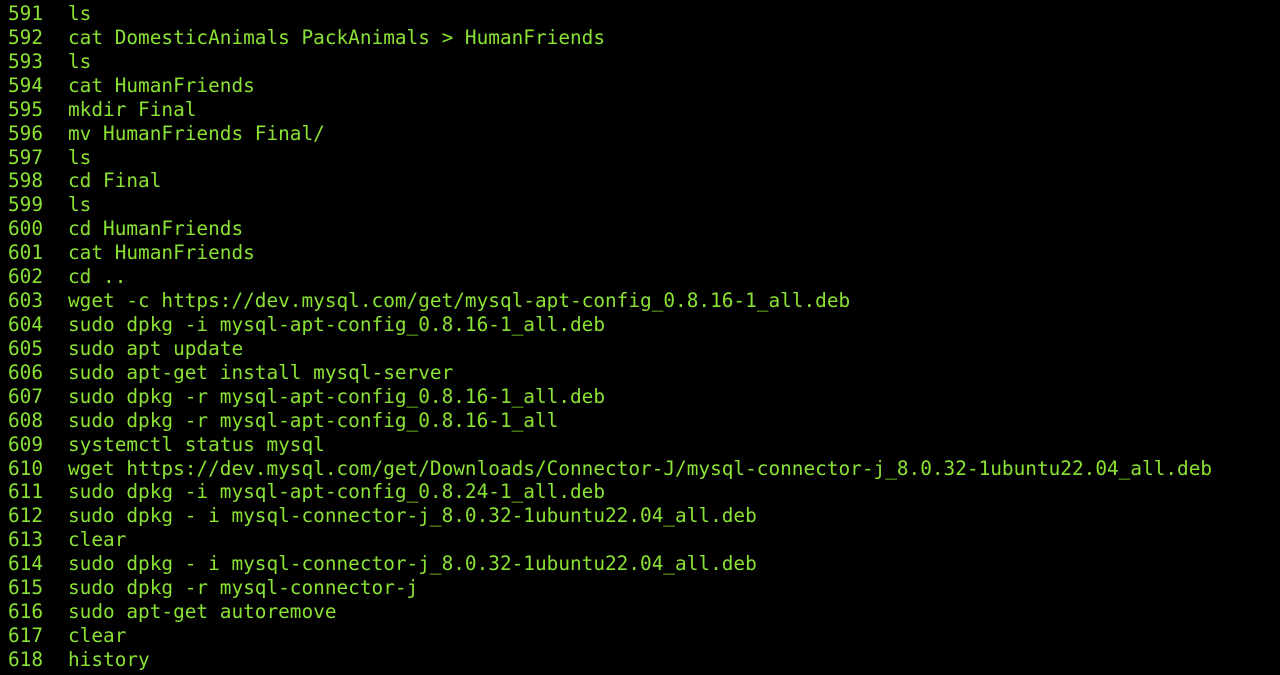 The width and height of the screenshot is (1280, 675). Describe the element at coordinates (26, 372) in the screenshot. I see `history-line-number: 606` at that location.